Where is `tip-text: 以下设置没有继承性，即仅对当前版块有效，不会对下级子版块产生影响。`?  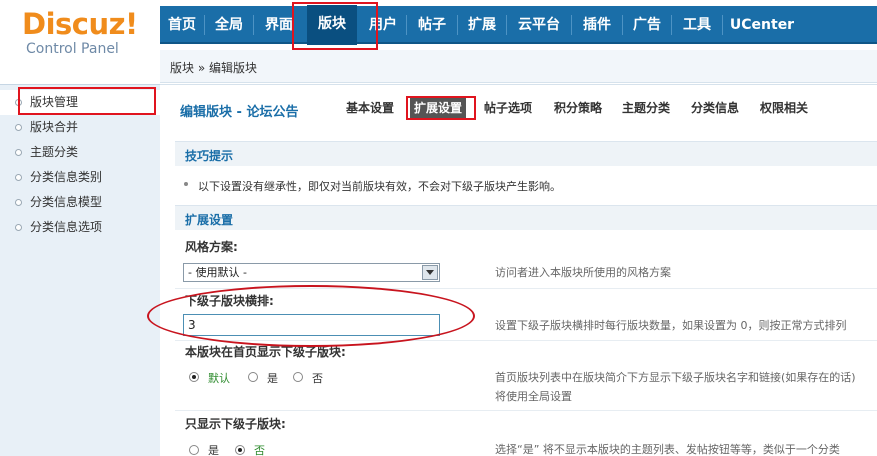 tip-text: 以下设置没有继承性，即仅对当前版块有效，不会对下级子版块产生影响。 is located at coordinates (379, 186).